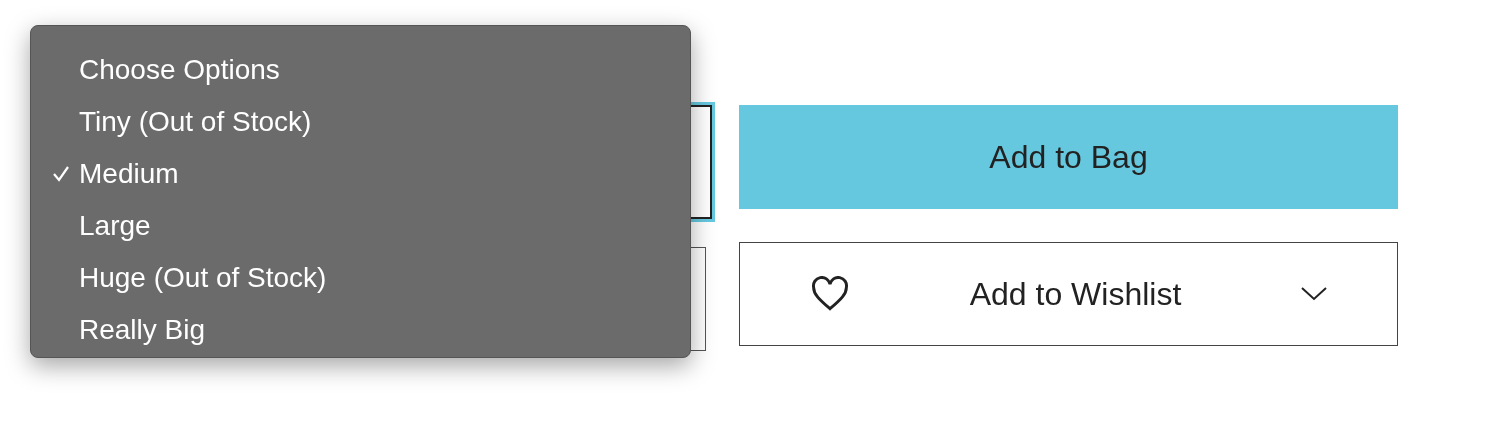  Describe the element at coordinates (1068, 294) in the screenshot. I see `wishlist-button: Add to Wishlist` at that location.